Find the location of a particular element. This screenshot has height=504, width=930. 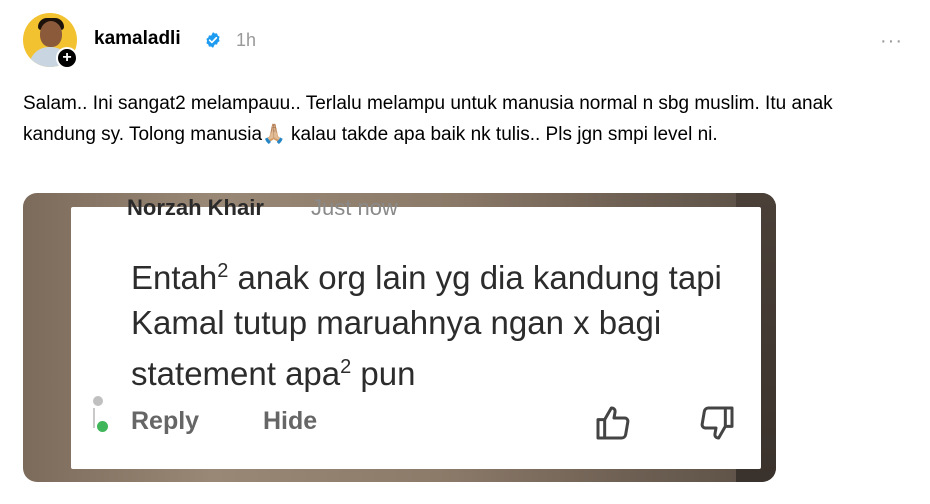

more-options-icon: ··· is located at coordinates (891, 41).